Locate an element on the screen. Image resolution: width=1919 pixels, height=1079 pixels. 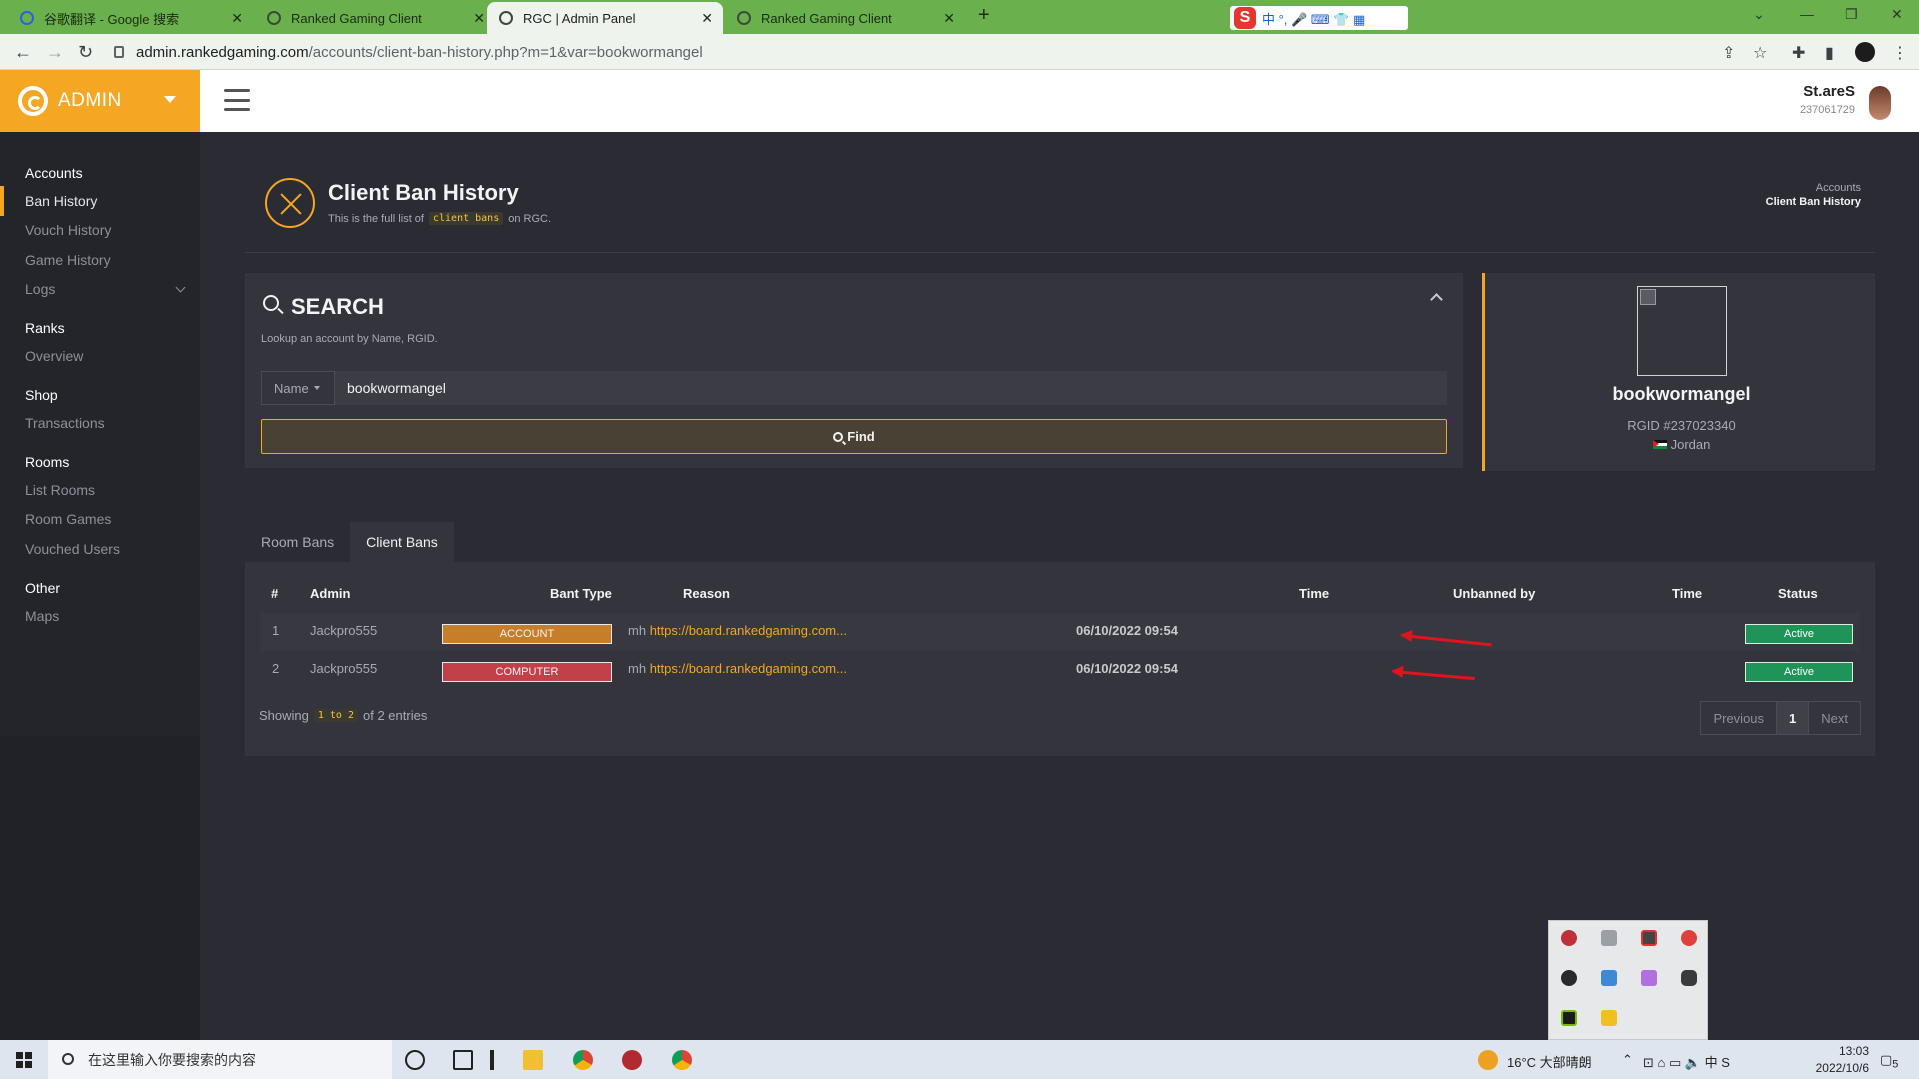
sidebar-heading-ranks: Ranks is located at coordinates (45, 328).